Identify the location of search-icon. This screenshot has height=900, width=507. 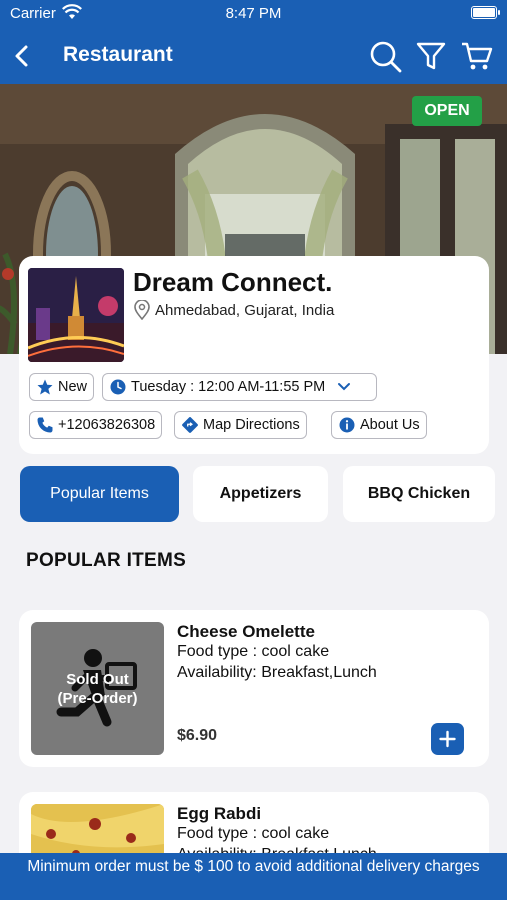
(386, 57).